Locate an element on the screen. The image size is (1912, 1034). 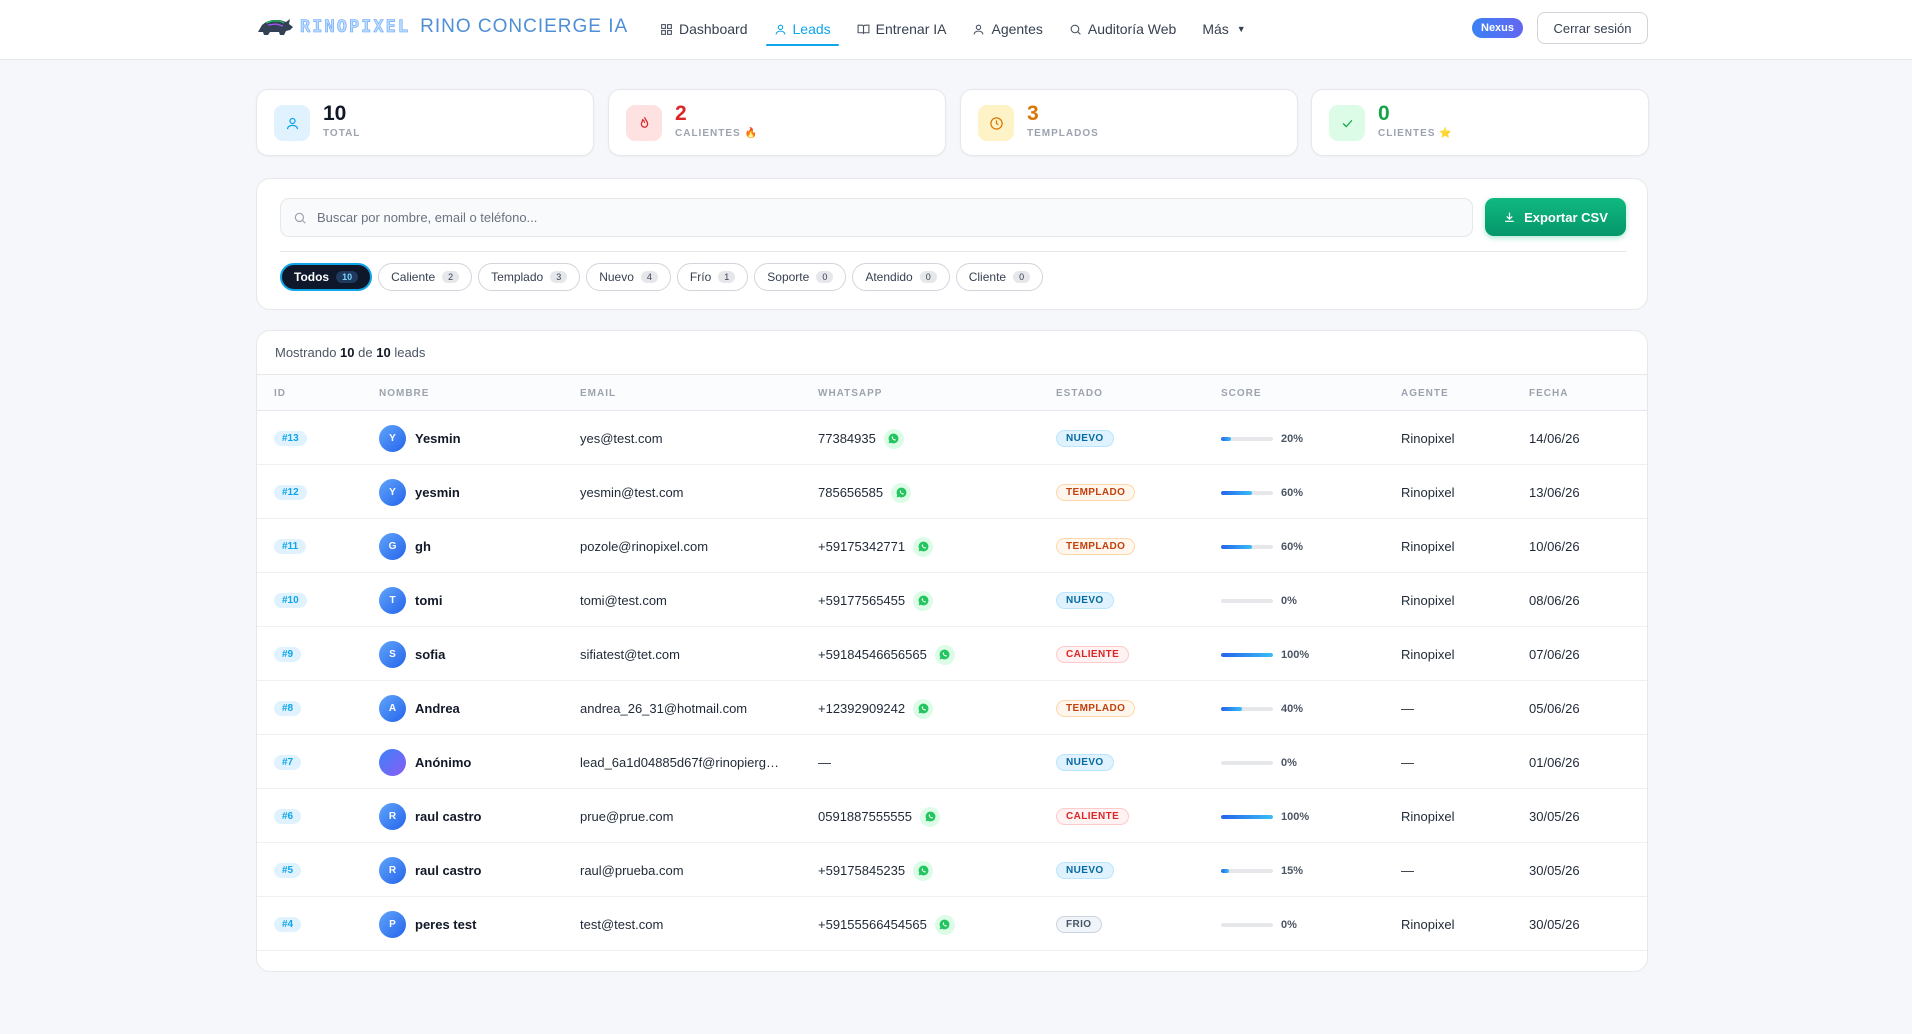
export-csv-button: Exportar CSV is located at coordinates (1555, 217).